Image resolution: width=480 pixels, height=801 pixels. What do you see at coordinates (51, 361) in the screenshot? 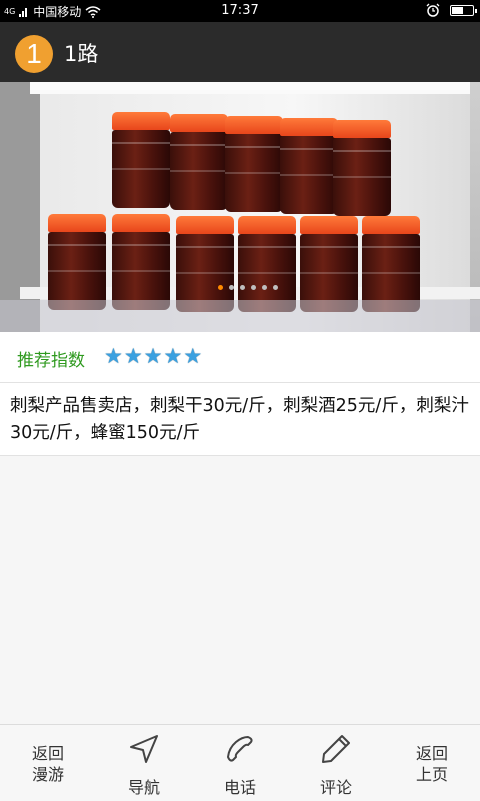
I see `rating-label: 推荐指数` at bounding box center [51, 361].